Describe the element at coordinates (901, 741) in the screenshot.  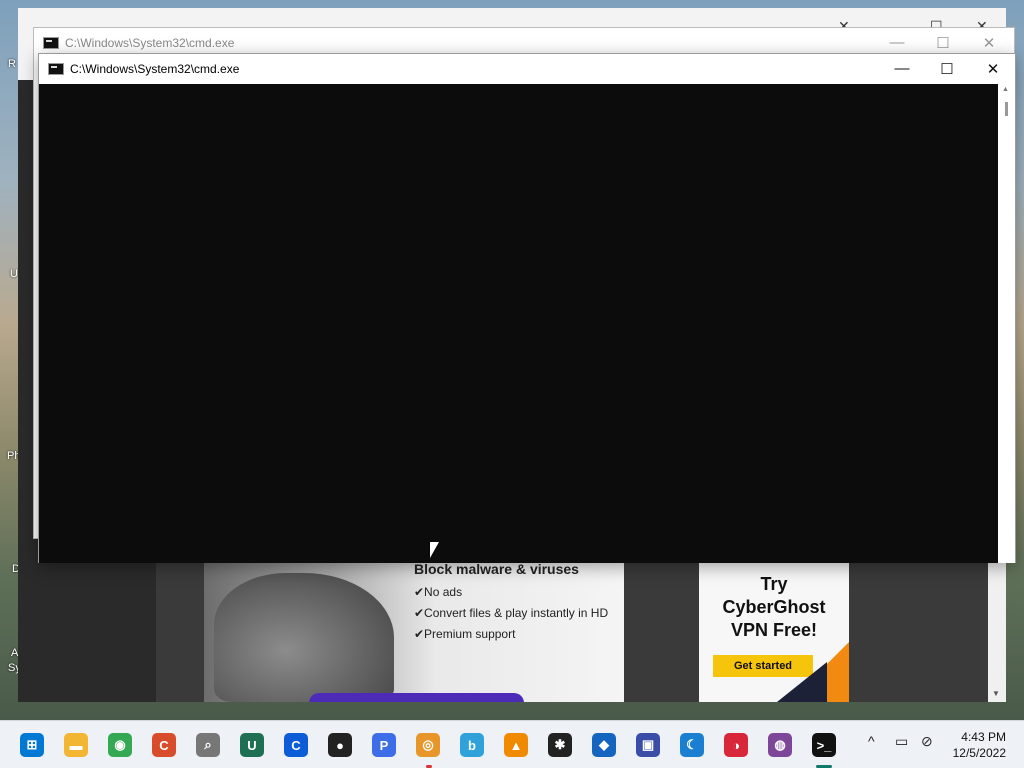
I see `network-icon: ▭` at that location.